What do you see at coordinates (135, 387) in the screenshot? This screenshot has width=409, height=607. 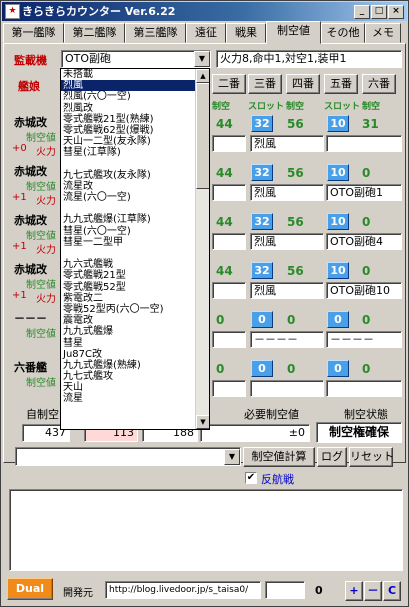 I see `dropdown-option: 天山` at bounding box center [135, 387].